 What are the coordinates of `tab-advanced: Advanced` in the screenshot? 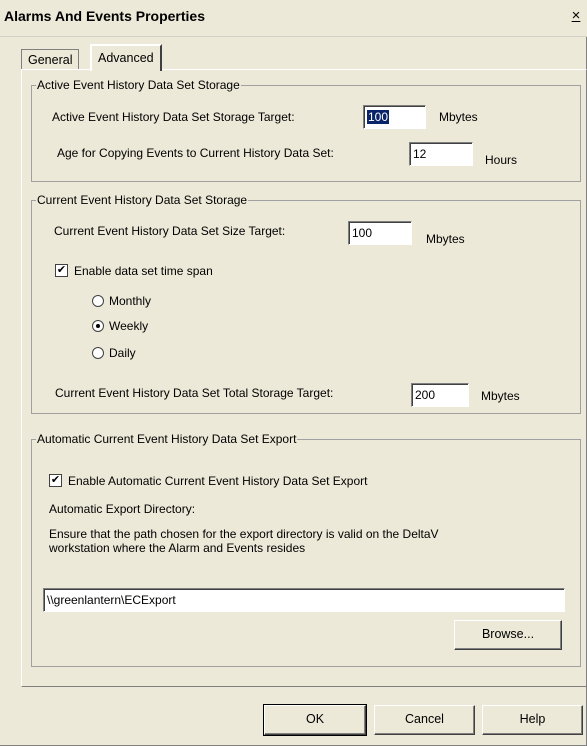 It's located at (126, 57).